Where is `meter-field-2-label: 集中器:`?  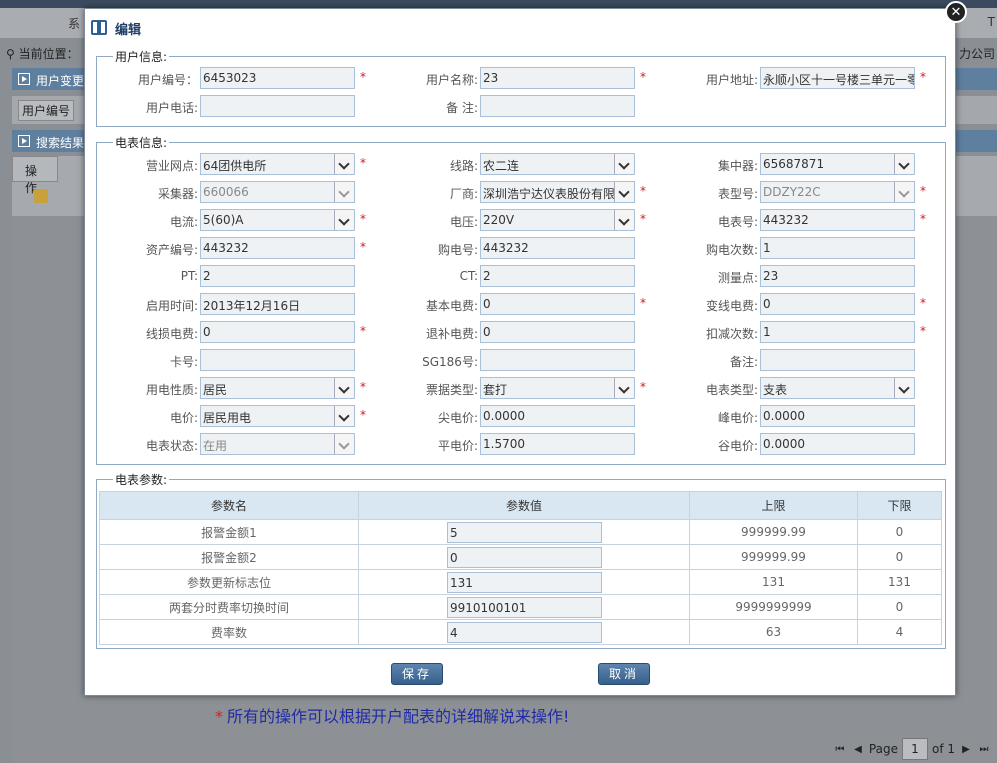
meter-field-2-label: 集中器: is located at coordinates (737, 166).